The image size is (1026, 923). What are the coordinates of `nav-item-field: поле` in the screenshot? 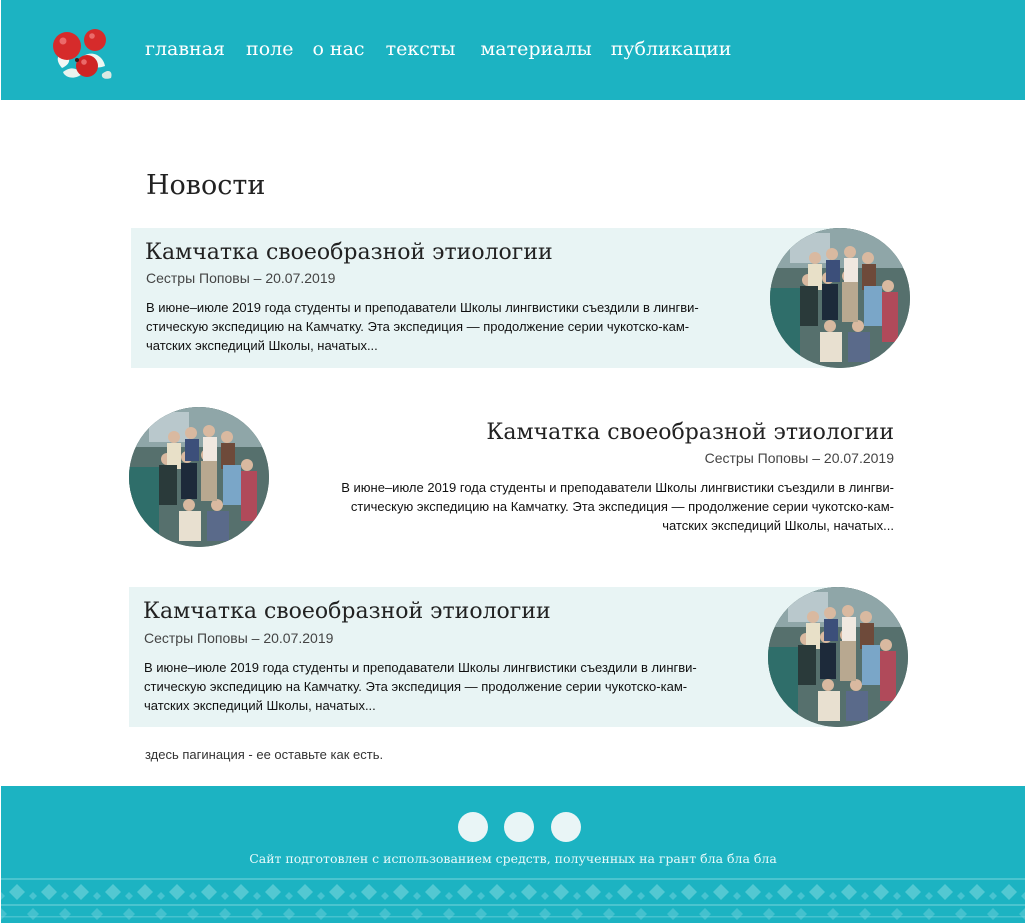 It's located at (269, 49).